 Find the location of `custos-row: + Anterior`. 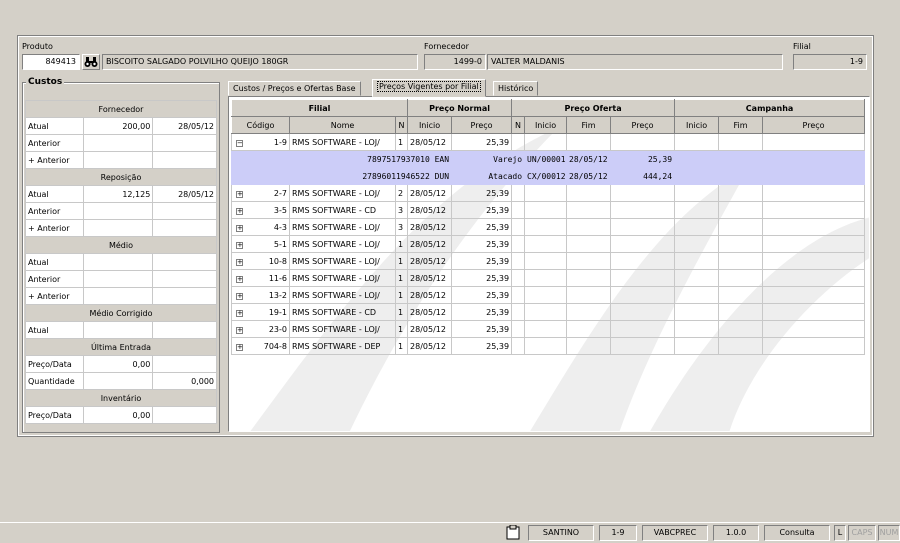

custos-row: + Anterior is located at coordinates (121, 228).